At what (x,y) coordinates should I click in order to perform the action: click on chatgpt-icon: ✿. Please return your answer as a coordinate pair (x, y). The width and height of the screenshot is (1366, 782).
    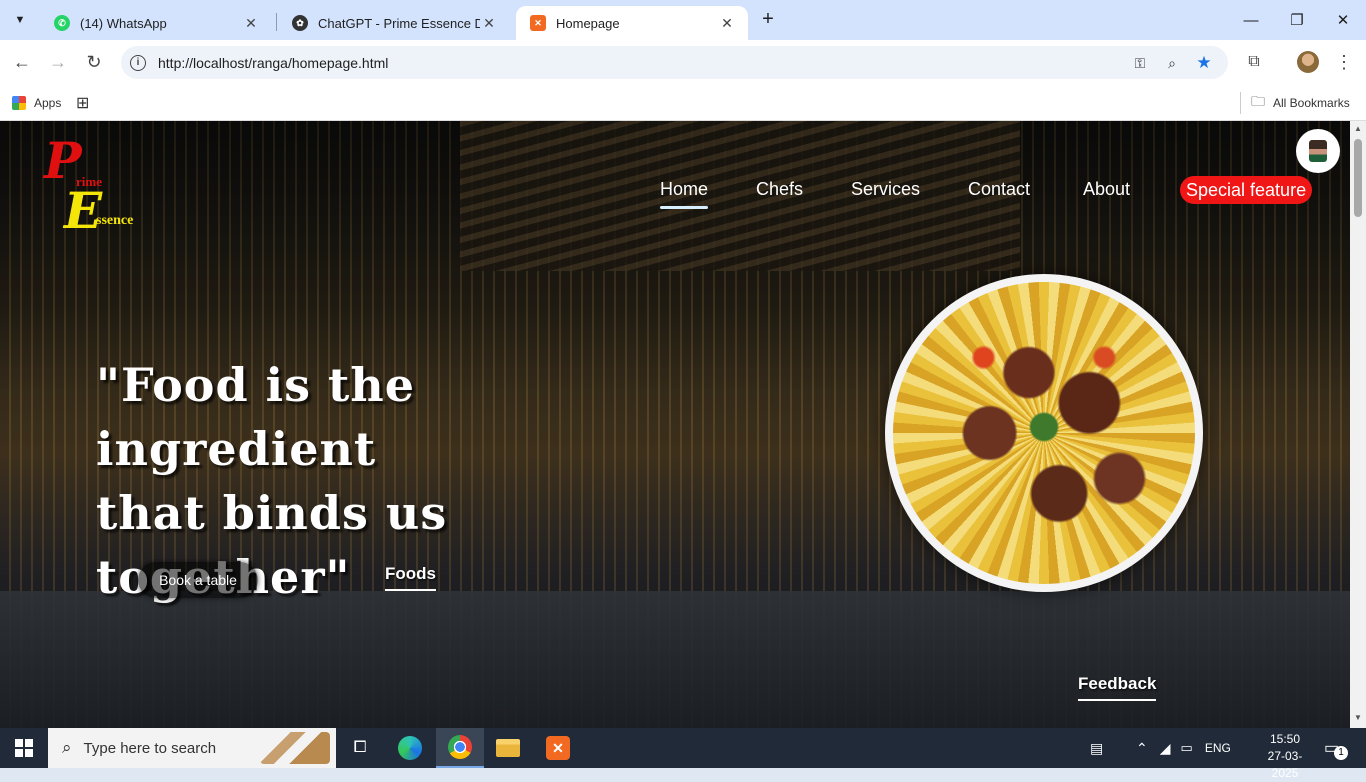
    Looking at the image, I should click on (300, 23).